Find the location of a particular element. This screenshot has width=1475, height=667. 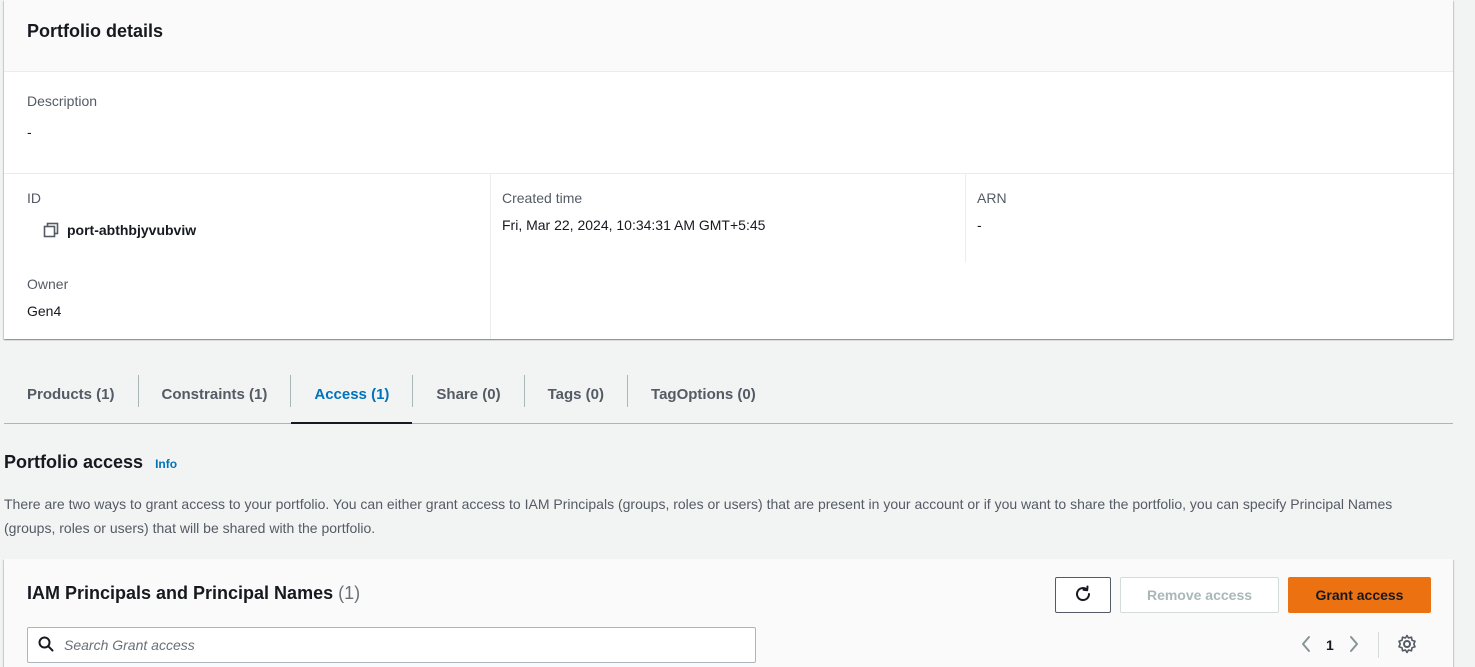

page-number: 1 is located at coordinates (1330, 645).